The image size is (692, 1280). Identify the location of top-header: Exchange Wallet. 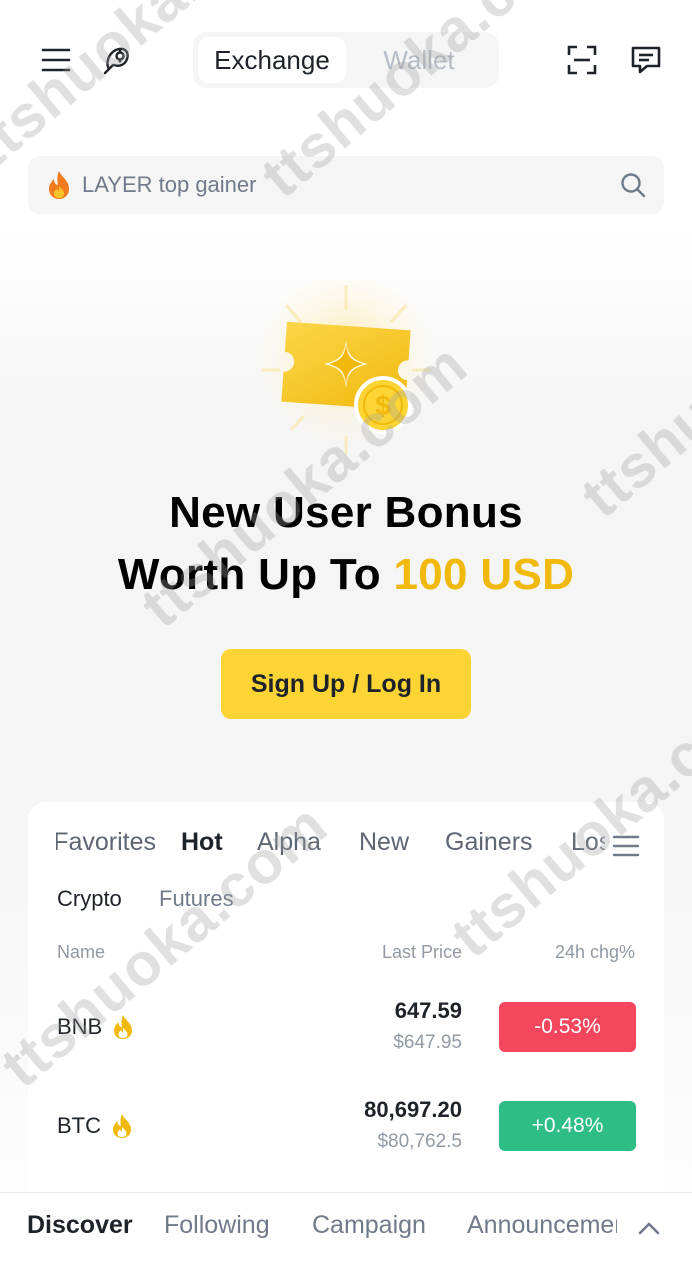
(346, 60).